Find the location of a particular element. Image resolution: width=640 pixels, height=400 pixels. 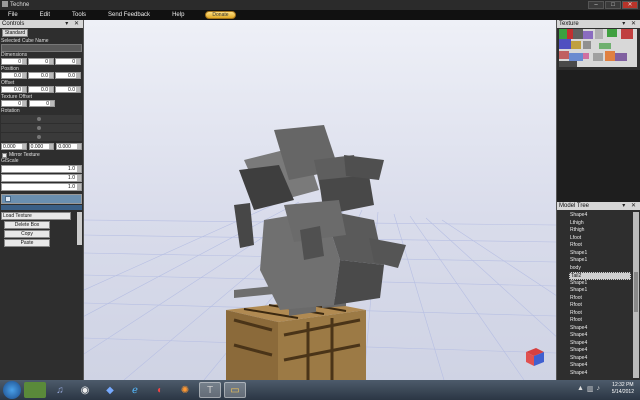

maximize-button: □ is located at coordinates (613, 5).